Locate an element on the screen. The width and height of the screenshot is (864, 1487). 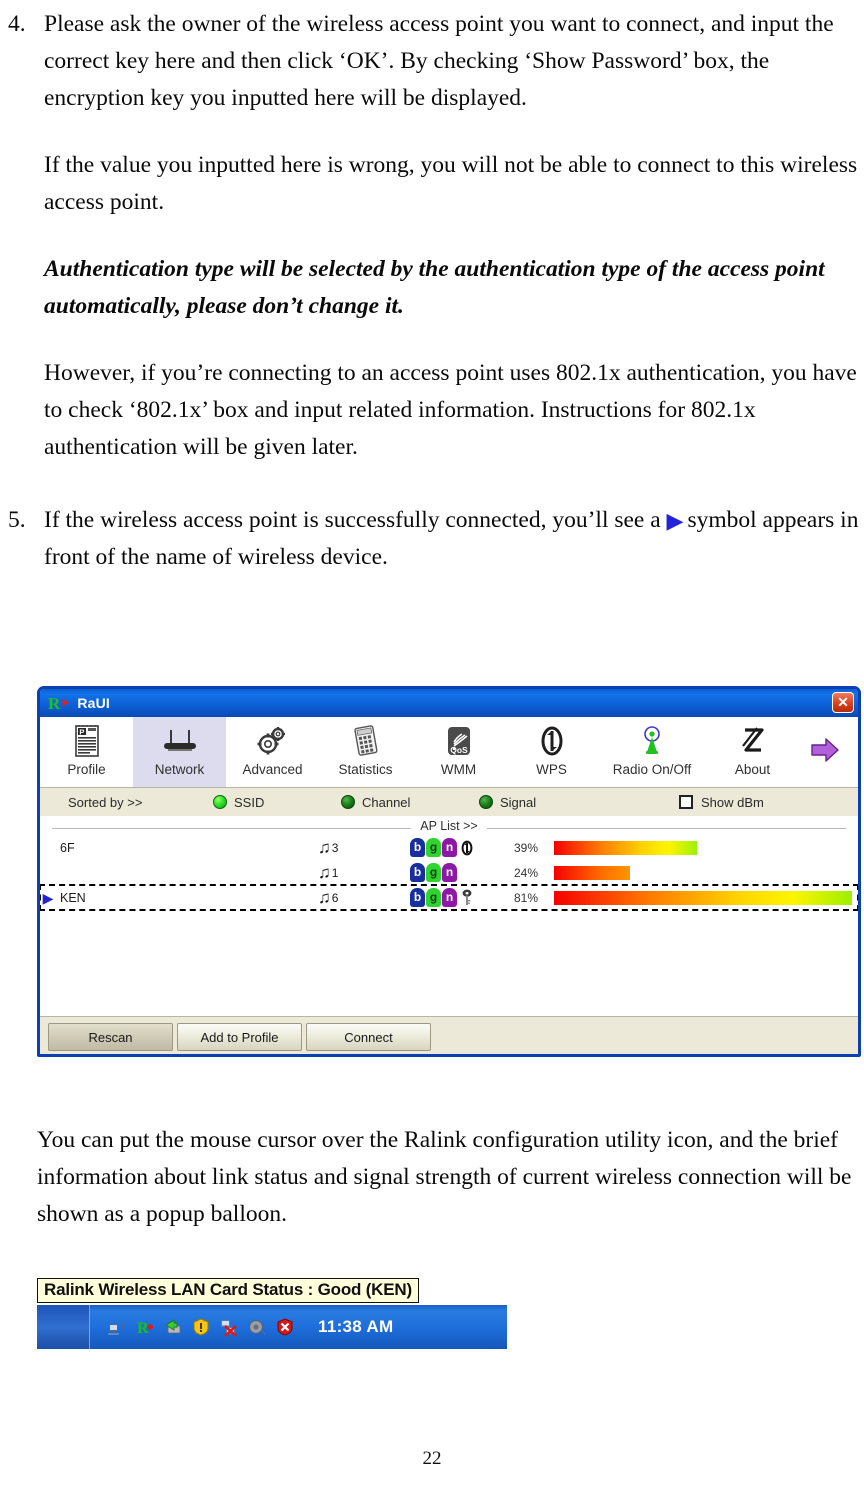
ralink-r-icon: R is located at coordinates (145, 1327).